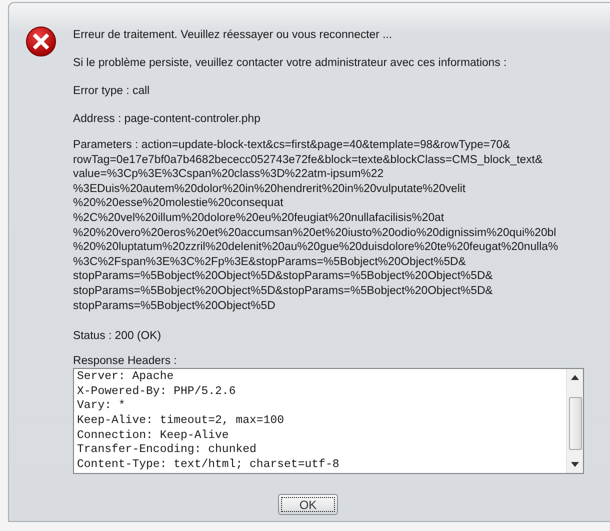 This screenshot has width=610, height=531. I want to click on header-line: Connection: Keep-Alive, so click(153, 436).